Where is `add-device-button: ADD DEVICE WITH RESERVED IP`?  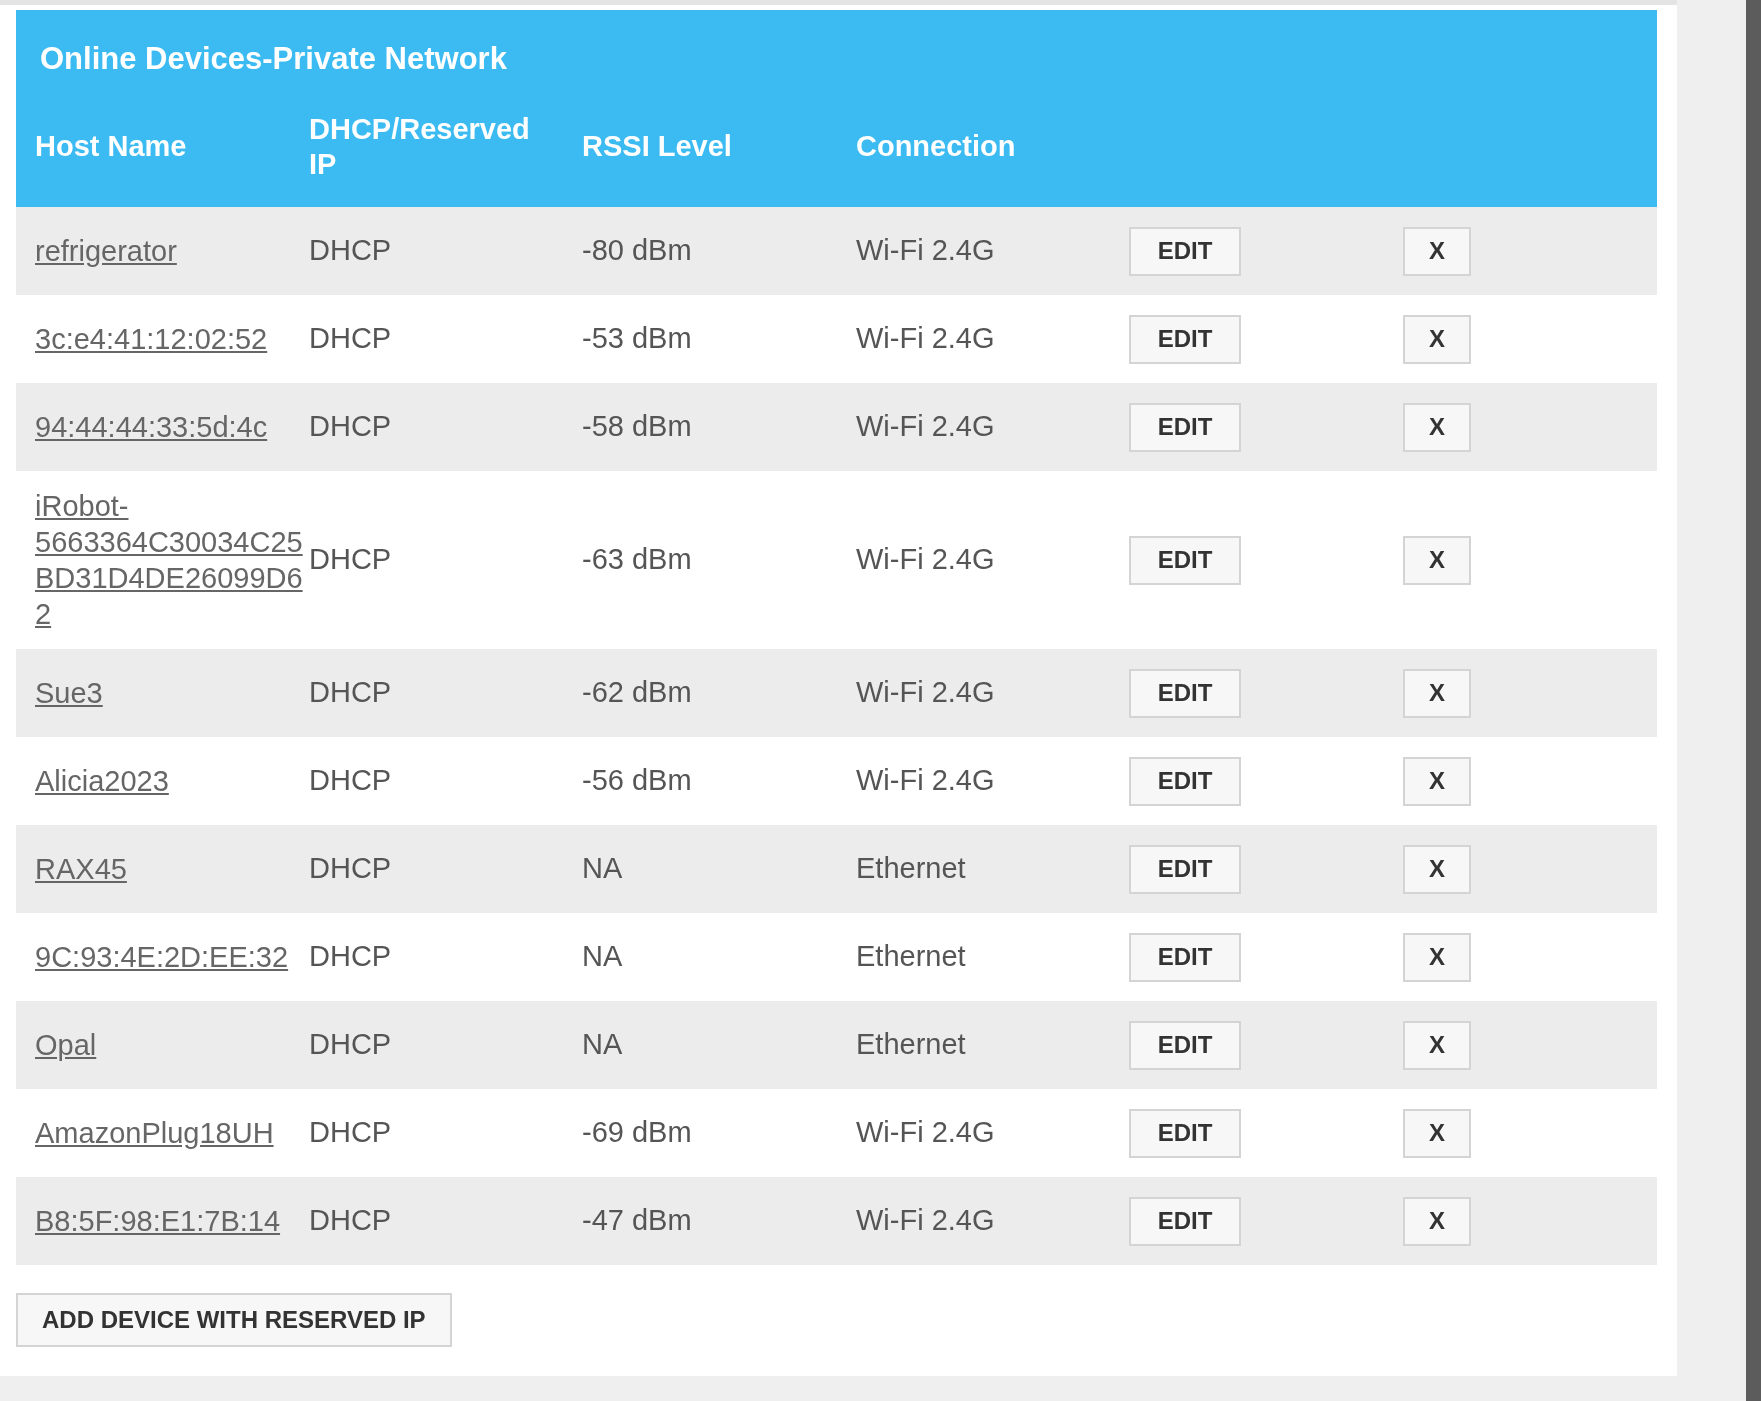
add-device-button: ADD DEVICE WITH RESERVED IP is located at coordinates (234, 1320).